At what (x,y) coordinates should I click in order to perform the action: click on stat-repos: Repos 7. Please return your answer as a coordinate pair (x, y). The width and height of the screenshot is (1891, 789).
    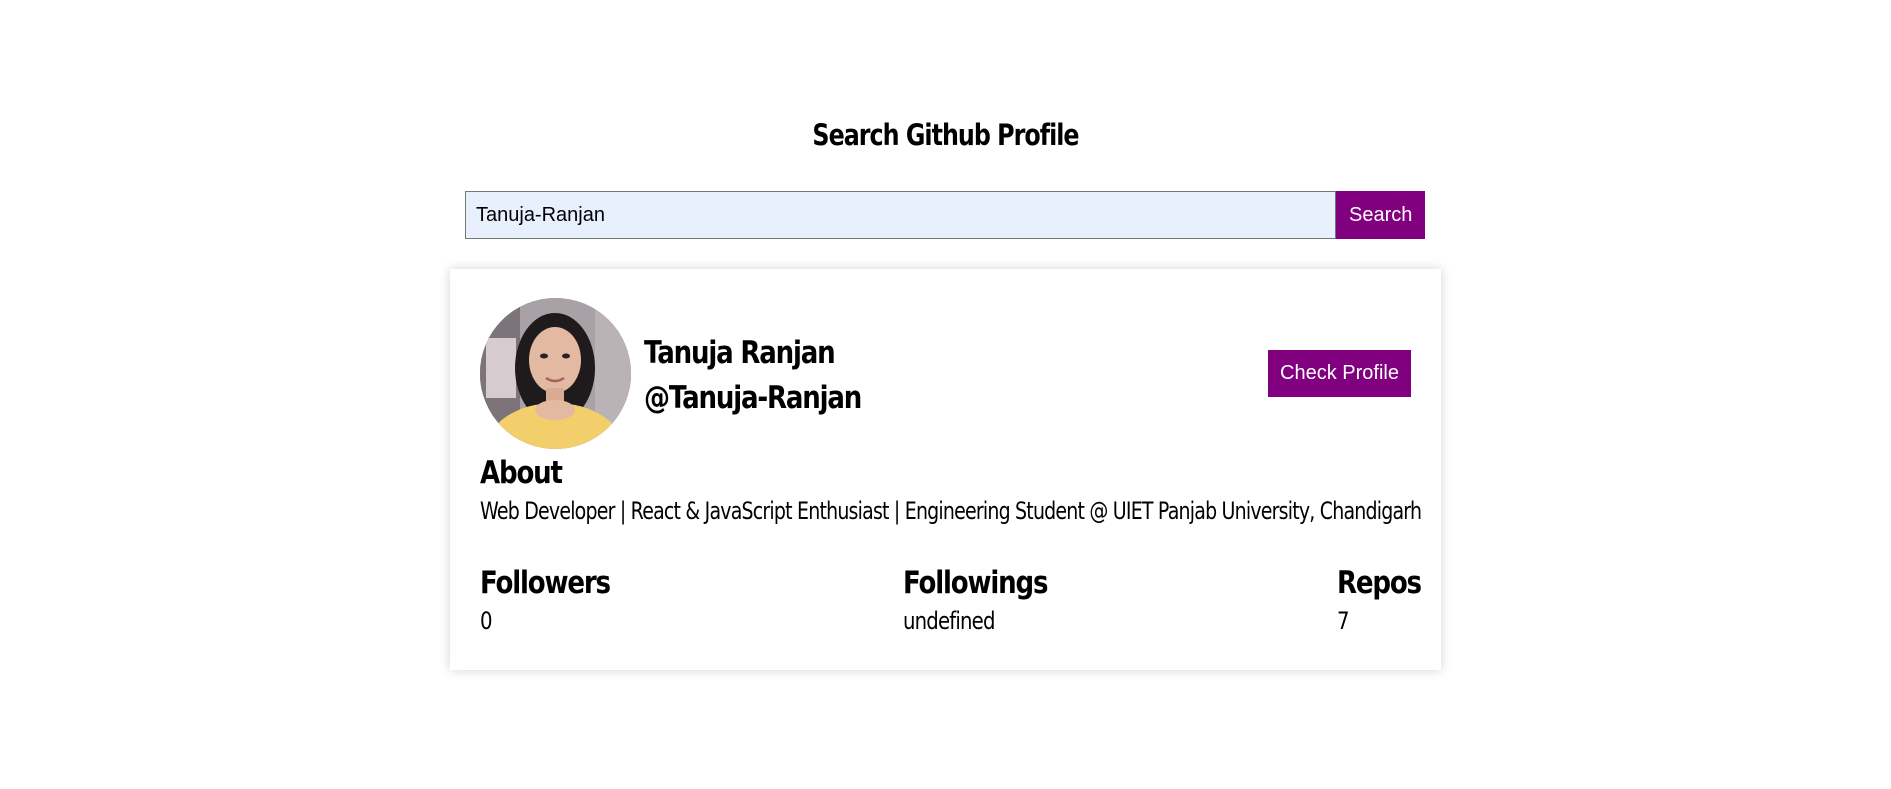
    Looking at the image, I should click on (1387, 600).